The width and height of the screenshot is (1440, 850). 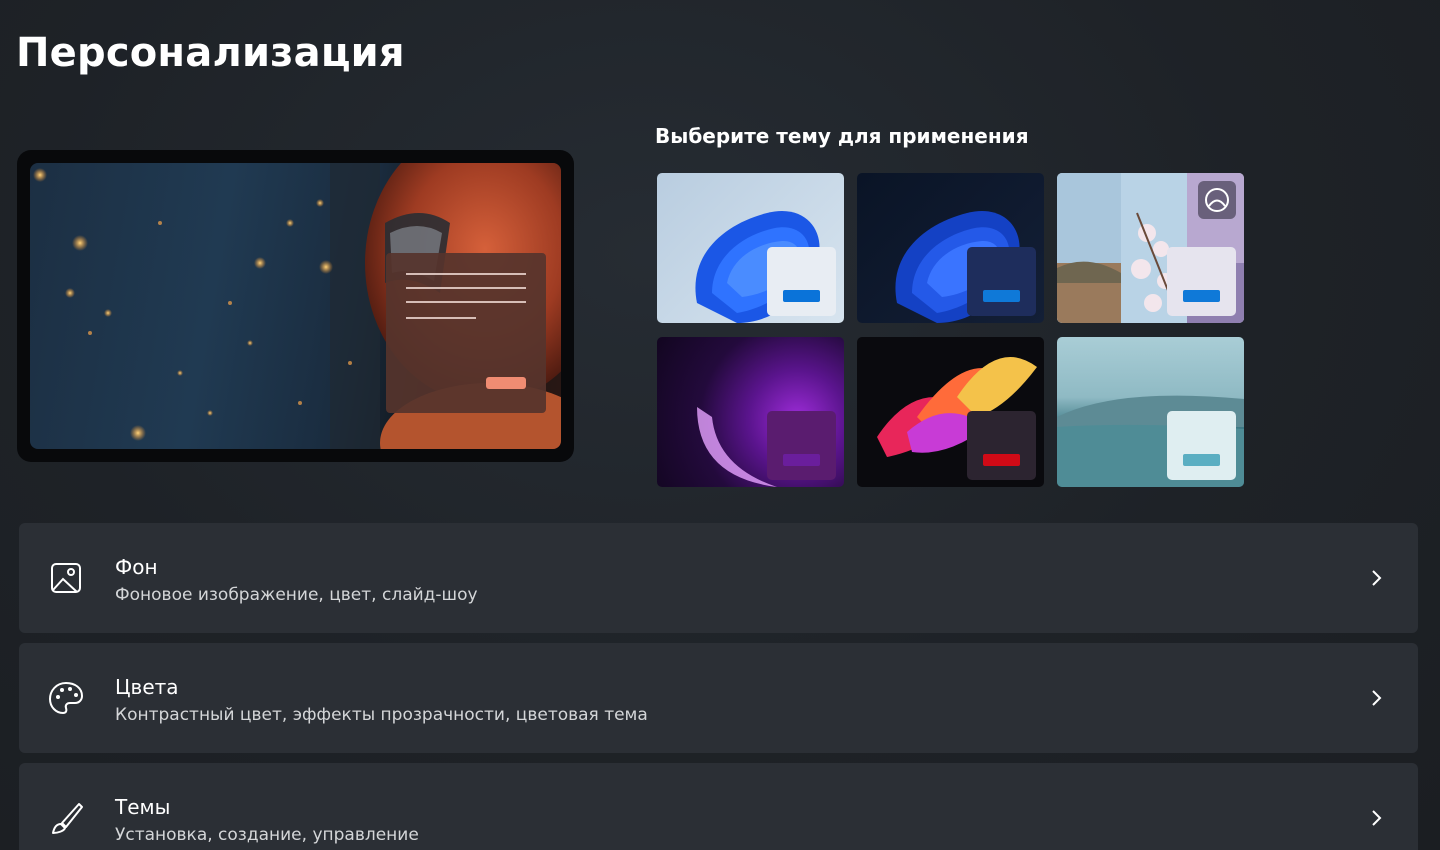 What do you see at coordinates (750, 248) in the screenshot?
I see `theme-windows-light` at bounding box center [750, 248].